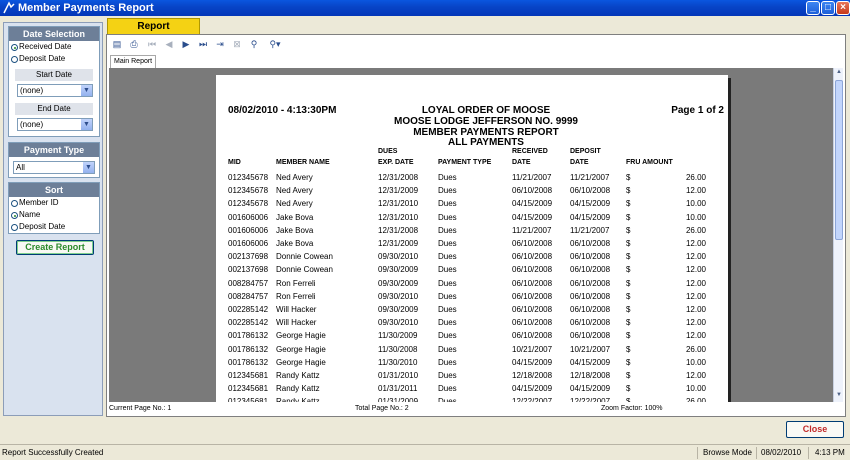 The width and height of the screenshot is (850, 460). What do you see at coordinates (14, 227) in the screenshot?
I see `radio-empty-icon` at bounding box center [14, 227].